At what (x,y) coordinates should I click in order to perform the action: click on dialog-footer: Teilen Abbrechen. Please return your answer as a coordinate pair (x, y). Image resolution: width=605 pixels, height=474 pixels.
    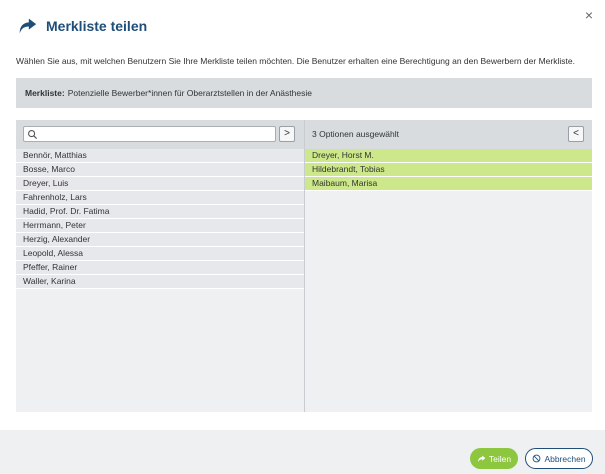
    Looking at the image, I should click on (302, 452).